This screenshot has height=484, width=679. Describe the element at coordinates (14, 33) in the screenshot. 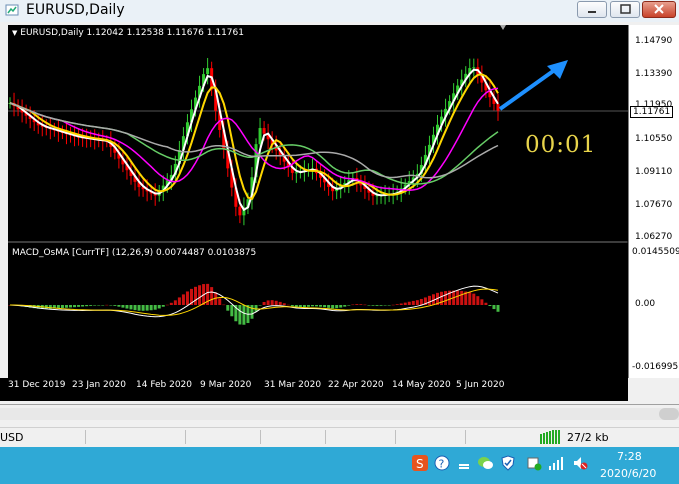

I see `dropdown-triangle-icon: ▼` at that location.